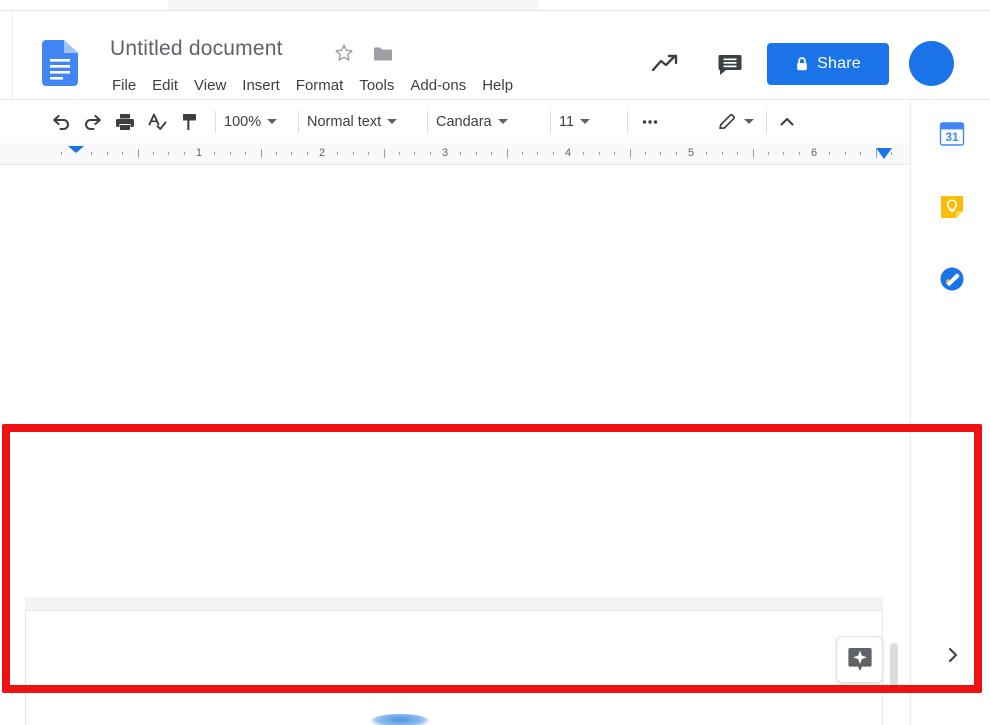 This screenshot has height=725, width=990. I want to click on ruler-track: 1 2 3 4 5 6, so click(455, 153).